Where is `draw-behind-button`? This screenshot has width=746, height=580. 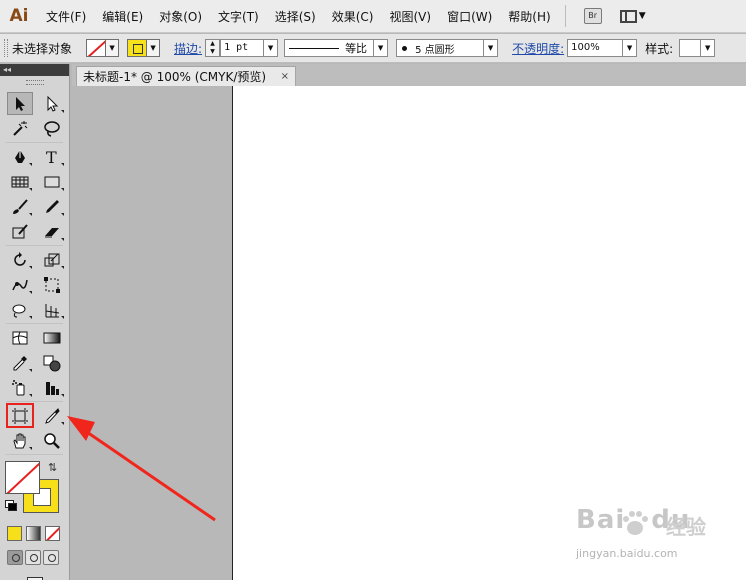 draw-behind-button is located at coordinates (33, 557).